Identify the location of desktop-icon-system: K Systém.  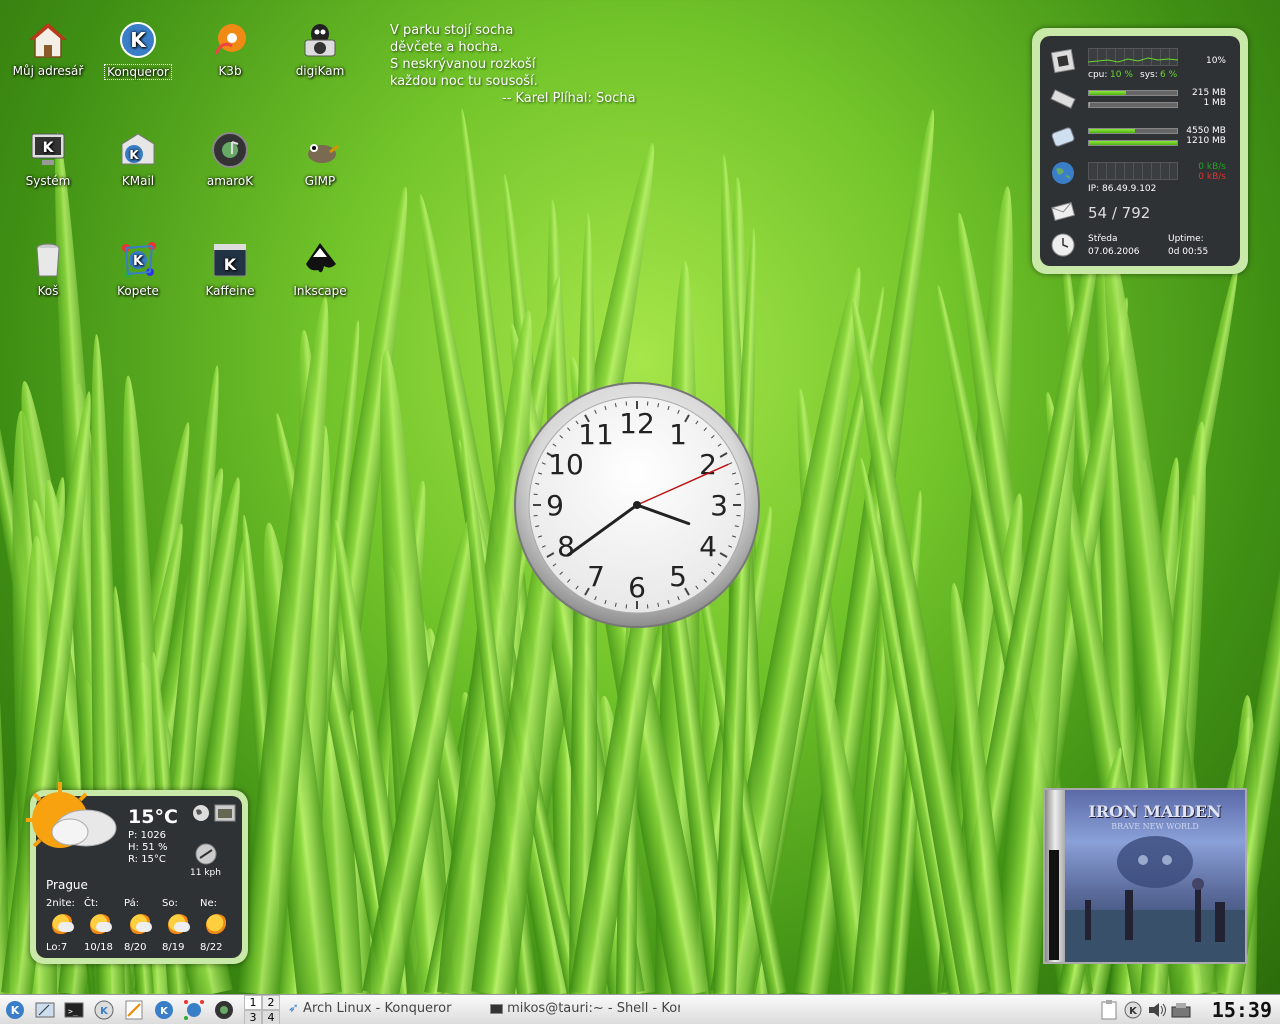
(48, 159).